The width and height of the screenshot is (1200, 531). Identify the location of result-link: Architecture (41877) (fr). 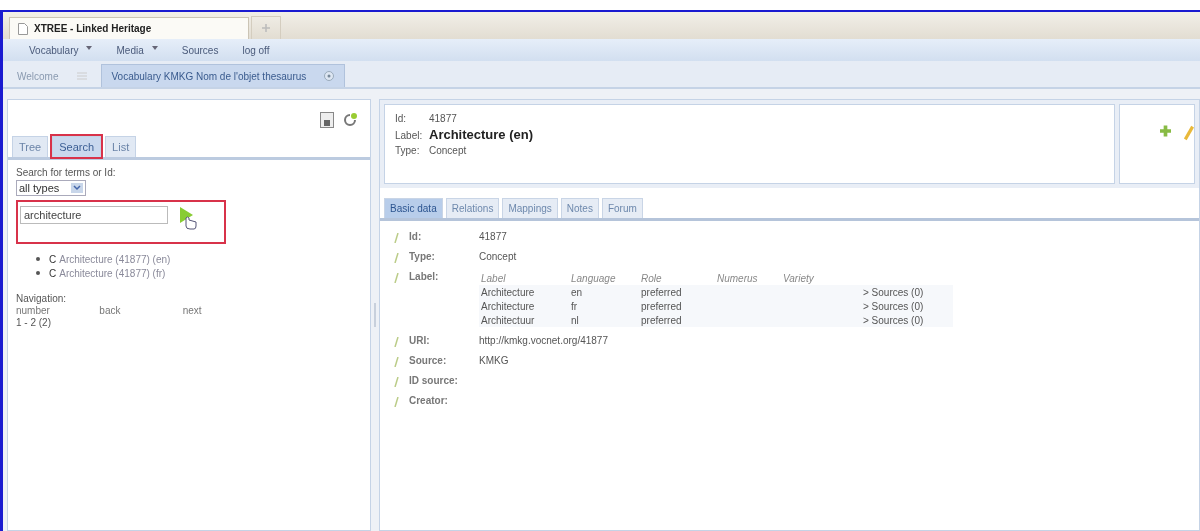
(112, 273).